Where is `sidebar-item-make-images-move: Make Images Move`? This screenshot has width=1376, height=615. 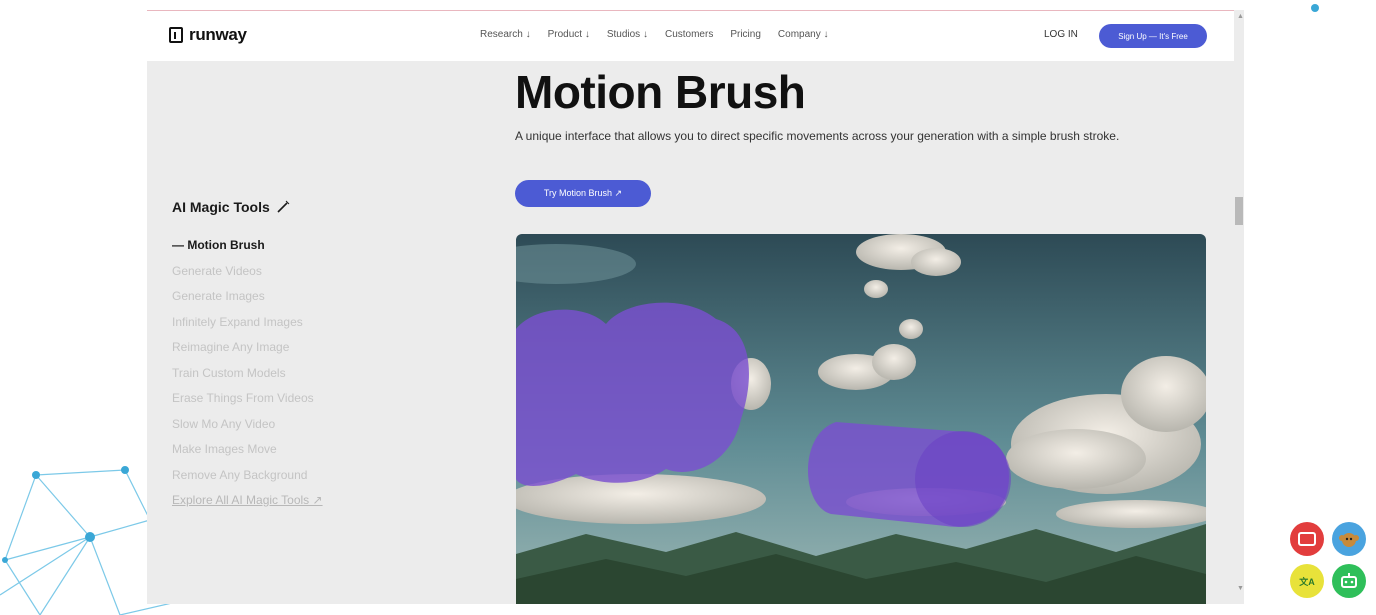 sidebar-item-make-images-move: Make Images Move is located at coordinates (247, 450).